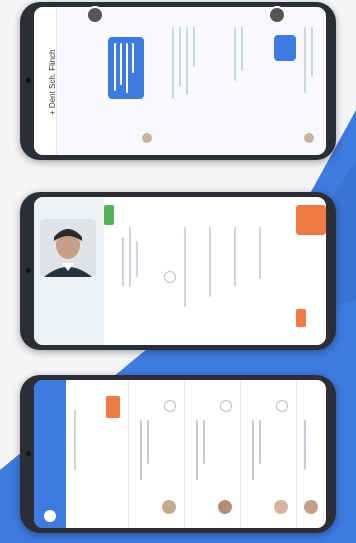 This screenshot has width=356, height=543. Describe the element at coordinates (113, 407) in the screenshot. I see `action-chip` at that location.